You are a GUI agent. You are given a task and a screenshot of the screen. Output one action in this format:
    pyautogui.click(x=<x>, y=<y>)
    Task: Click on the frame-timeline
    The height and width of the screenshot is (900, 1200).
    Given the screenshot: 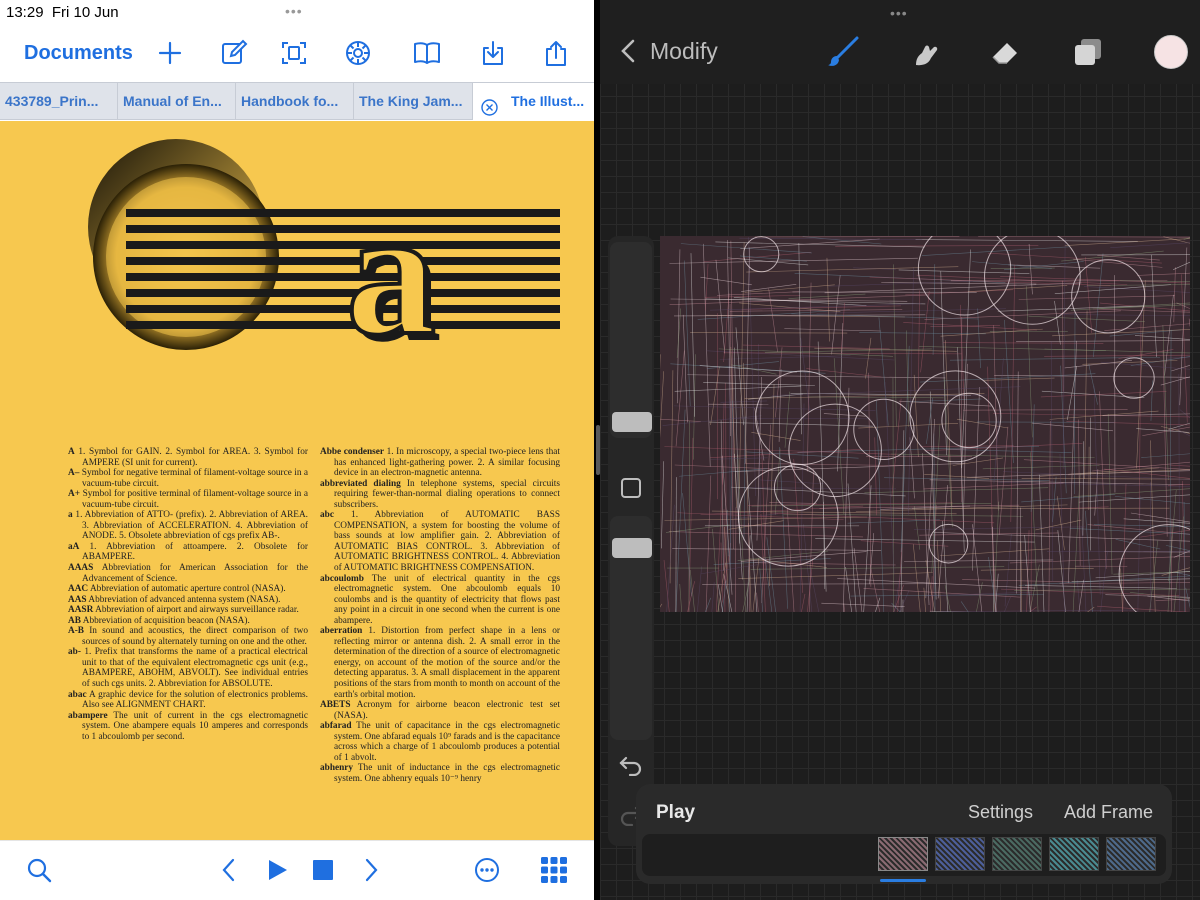 What is the action you would take?
    pyautogui.click(x=904, y=855)
    